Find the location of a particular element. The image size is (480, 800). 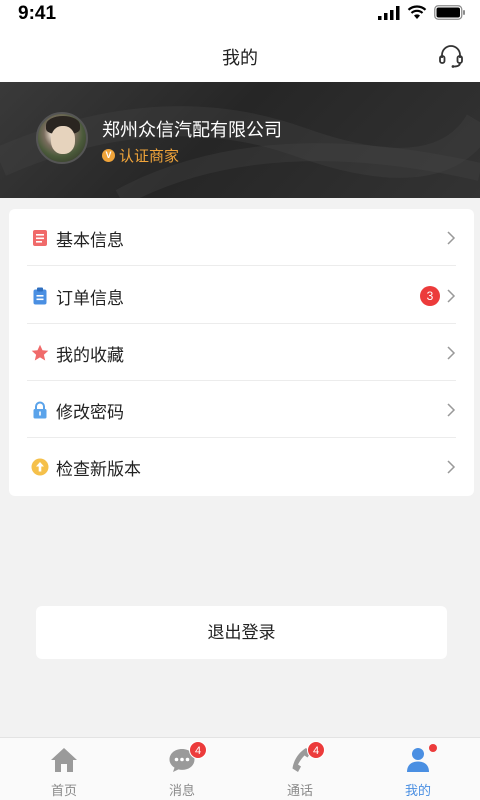

menu-item-basic-info: 基本信息 is located at coordinates (241, 237).